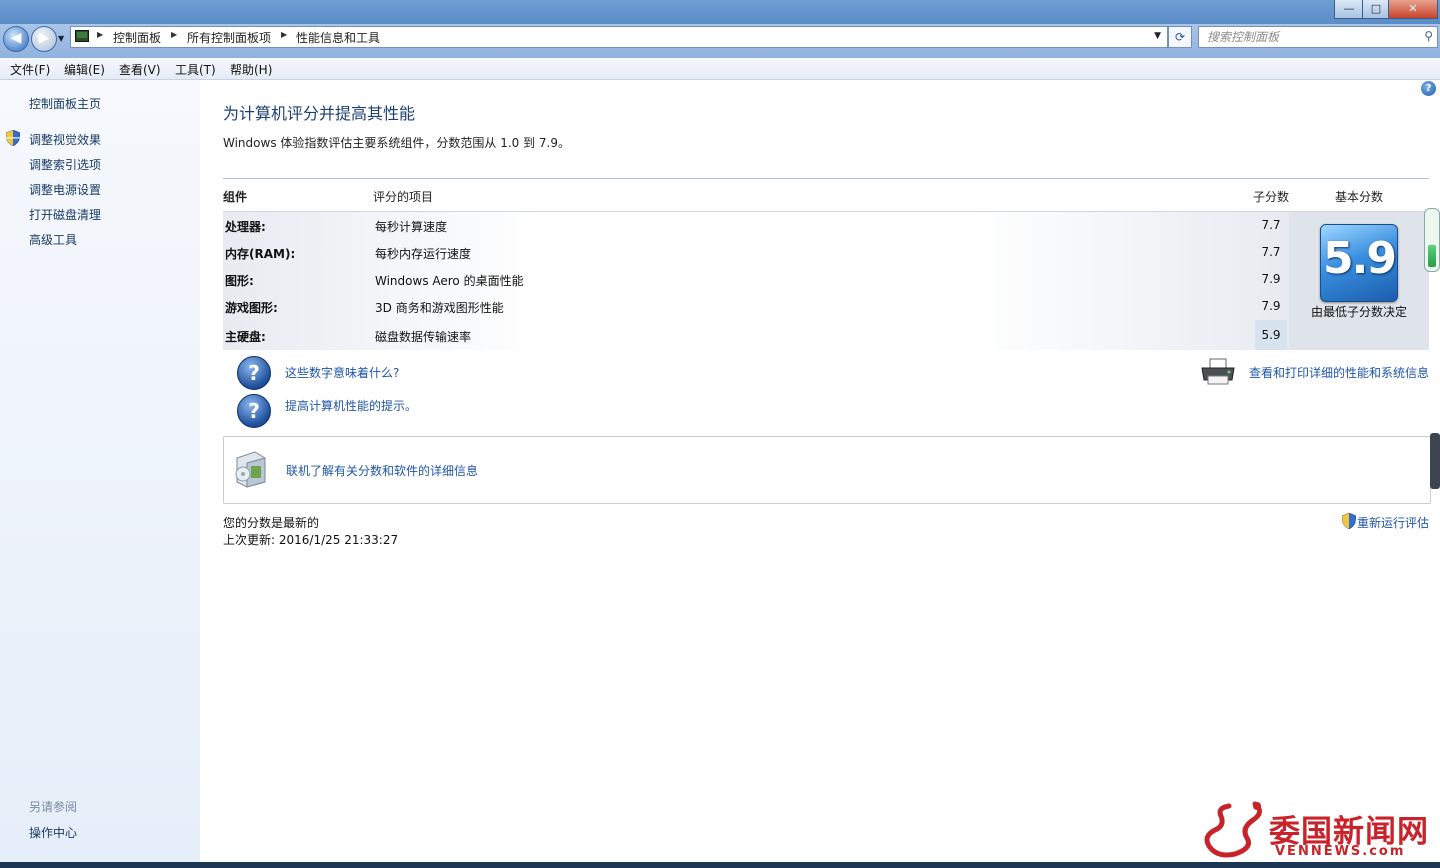  Describe the element at coordinates (1349, 9) in the screenshot. I see `minimize-button: —` at that location.